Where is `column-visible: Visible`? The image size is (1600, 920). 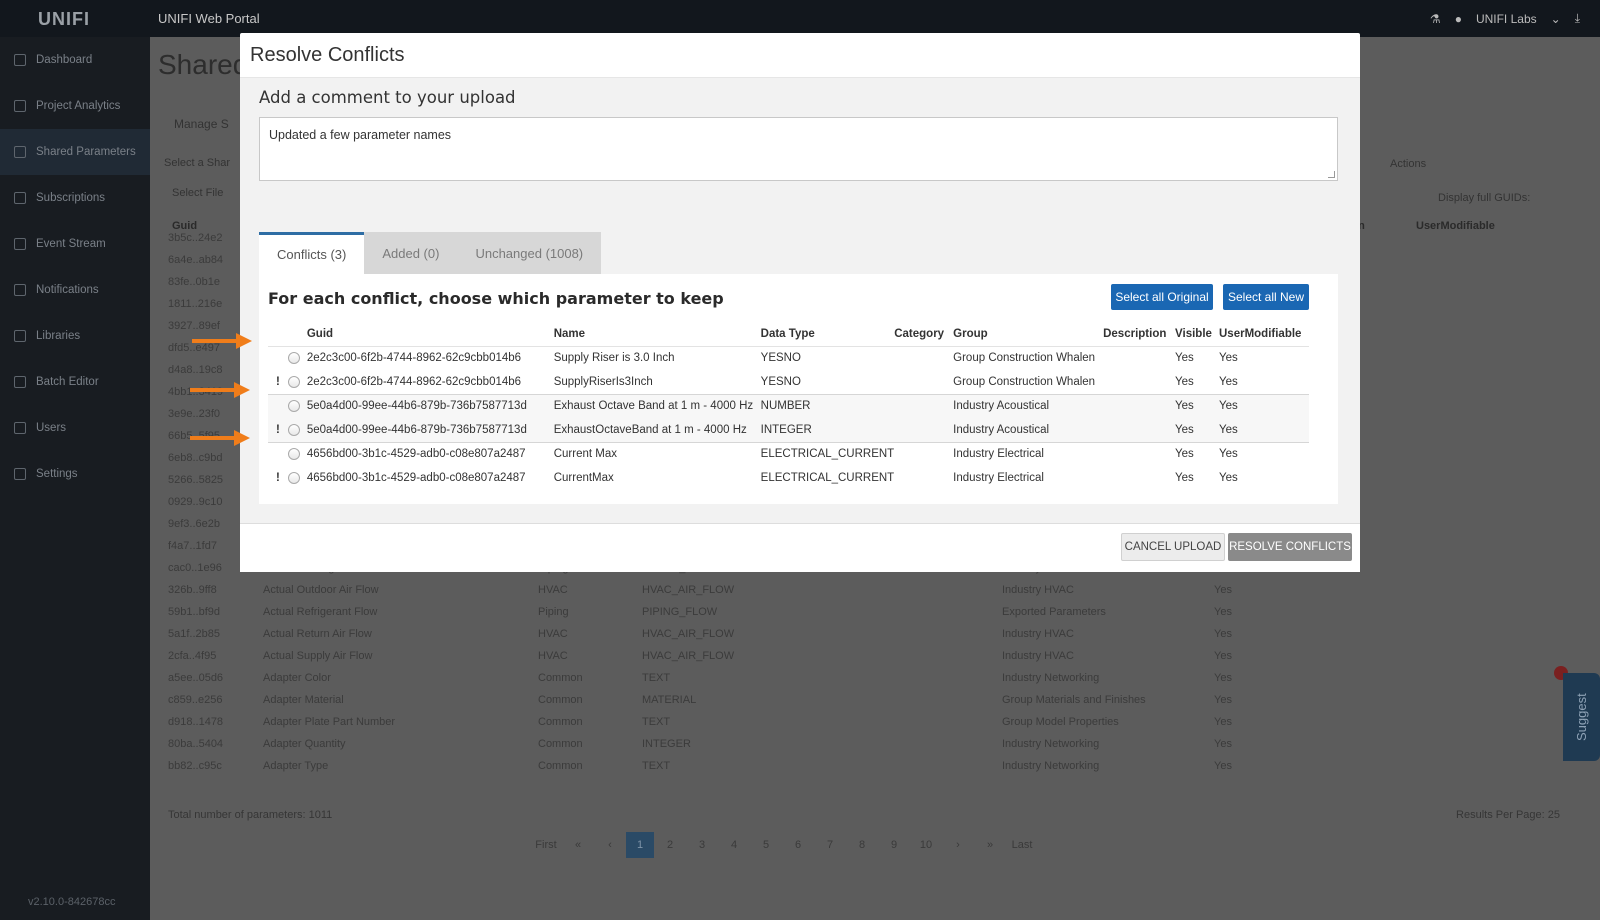
column-visible: Visible is located at coordinates (1197, 334).